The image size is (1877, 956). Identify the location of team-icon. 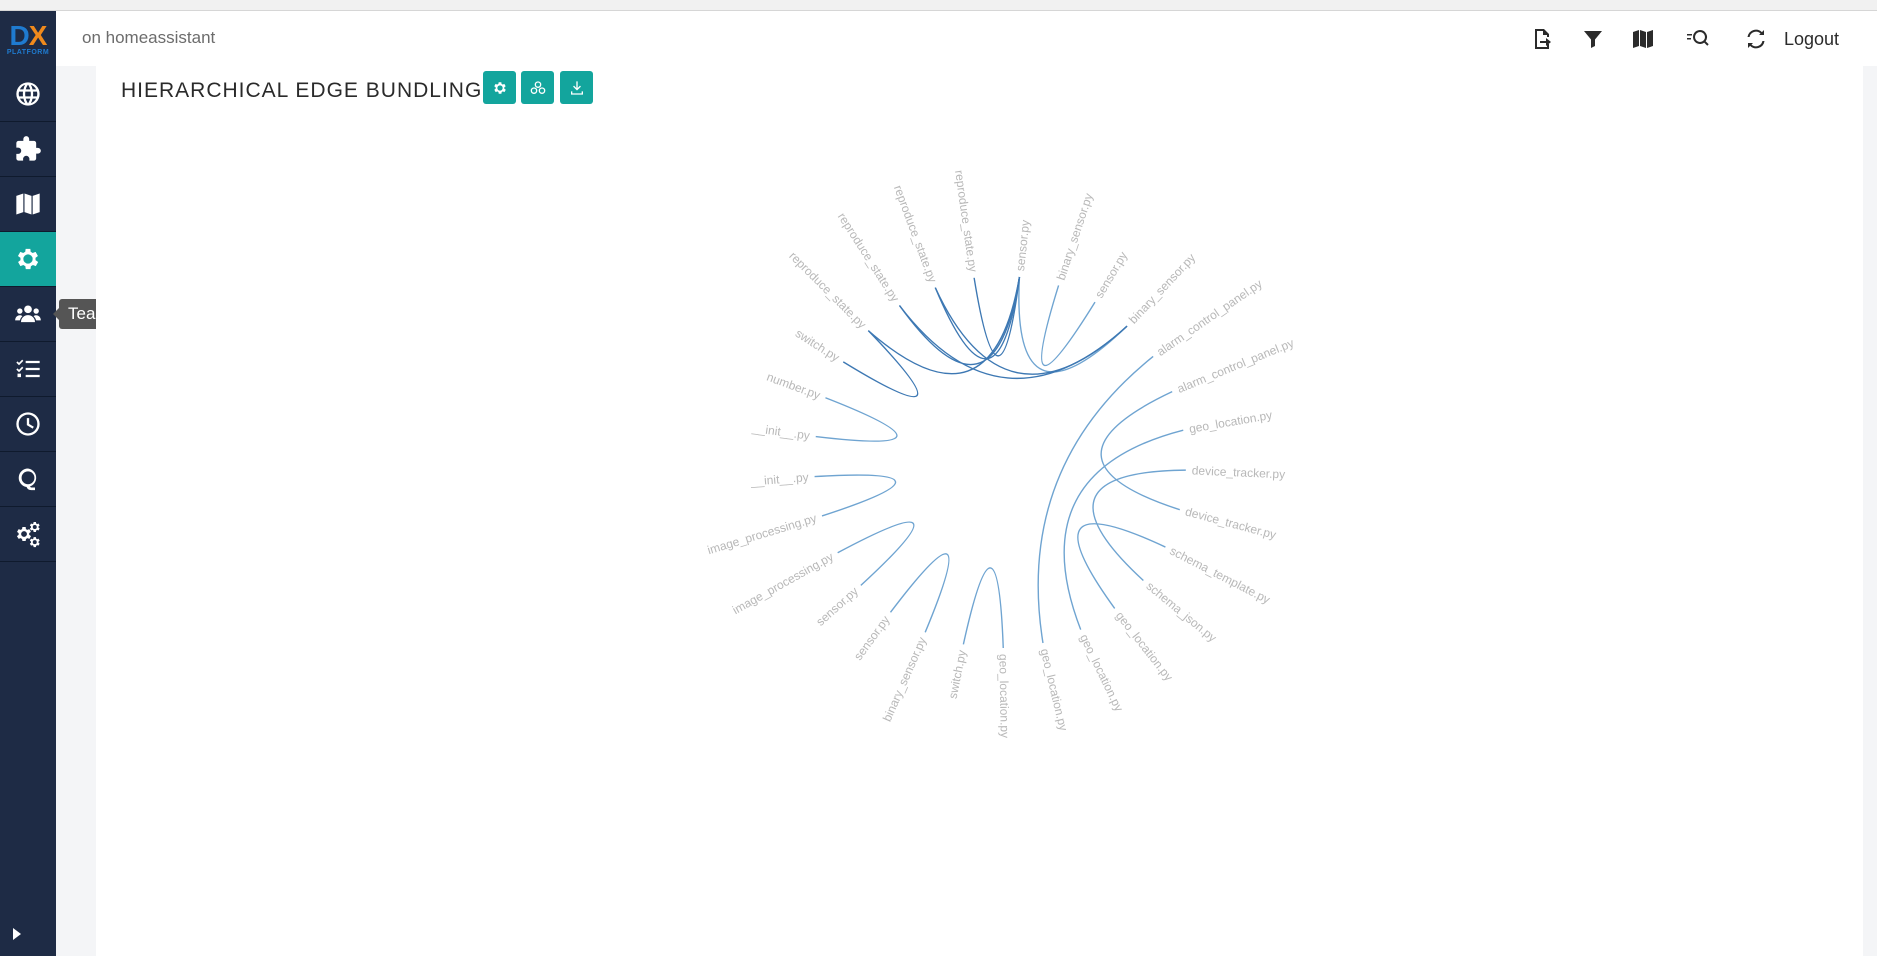
(28, 314).